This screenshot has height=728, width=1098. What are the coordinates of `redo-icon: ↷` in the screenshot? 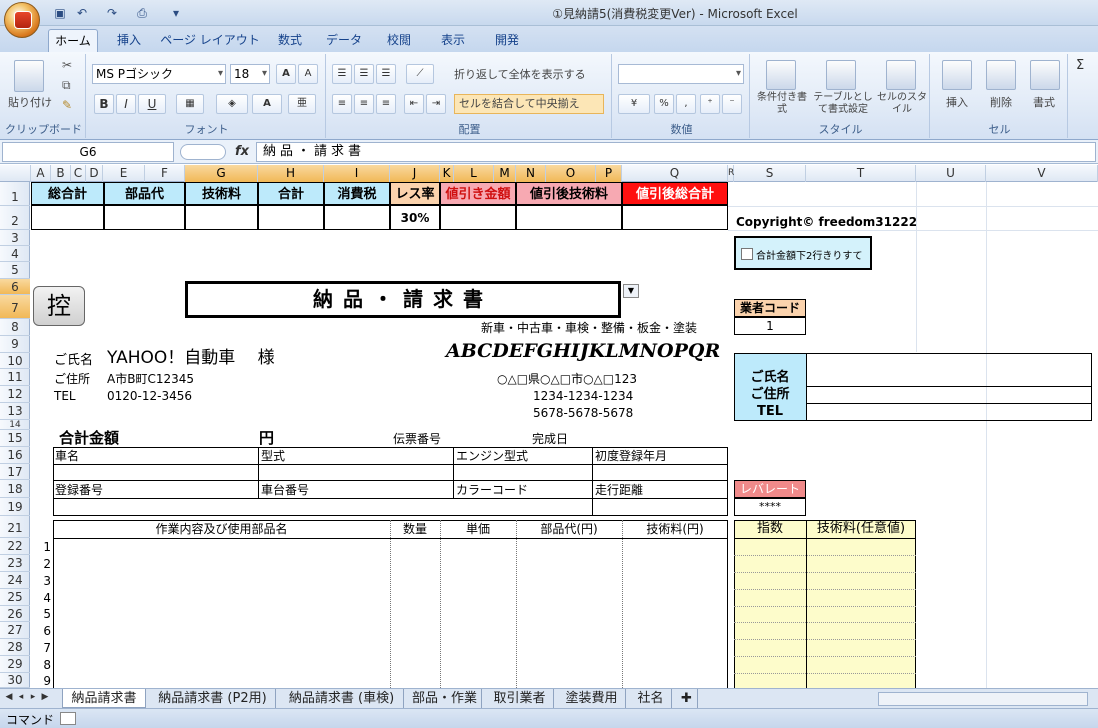 It's located at (112, 13).